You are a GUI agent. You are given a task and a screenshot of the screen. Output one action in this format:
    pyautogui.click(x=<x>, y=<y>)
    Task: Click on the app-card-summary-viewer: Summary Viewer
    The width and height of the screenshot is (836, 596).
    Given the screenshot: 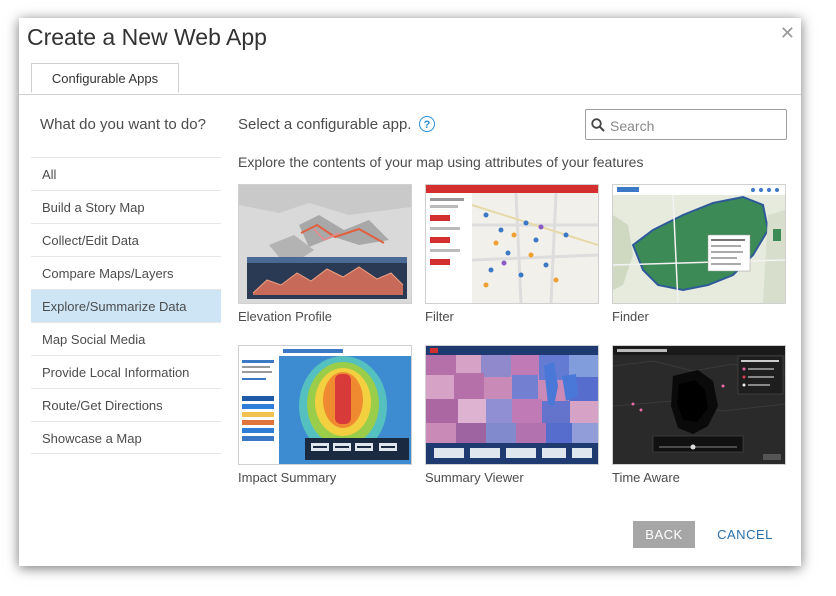 What is the action you would take?
    pyautogui.click(x=512, y=415)
    